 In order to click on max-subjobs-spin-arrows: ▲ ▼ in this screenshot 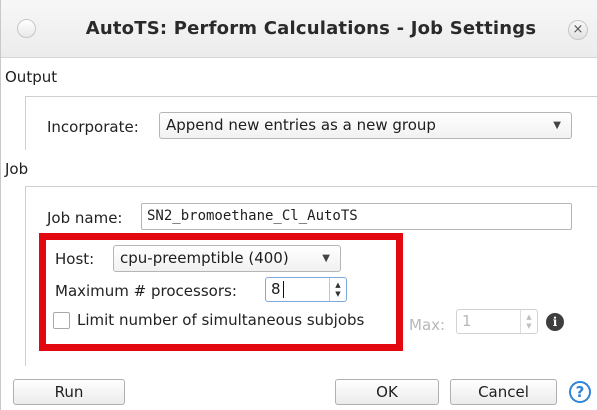, I will do `click(528, 321)`.